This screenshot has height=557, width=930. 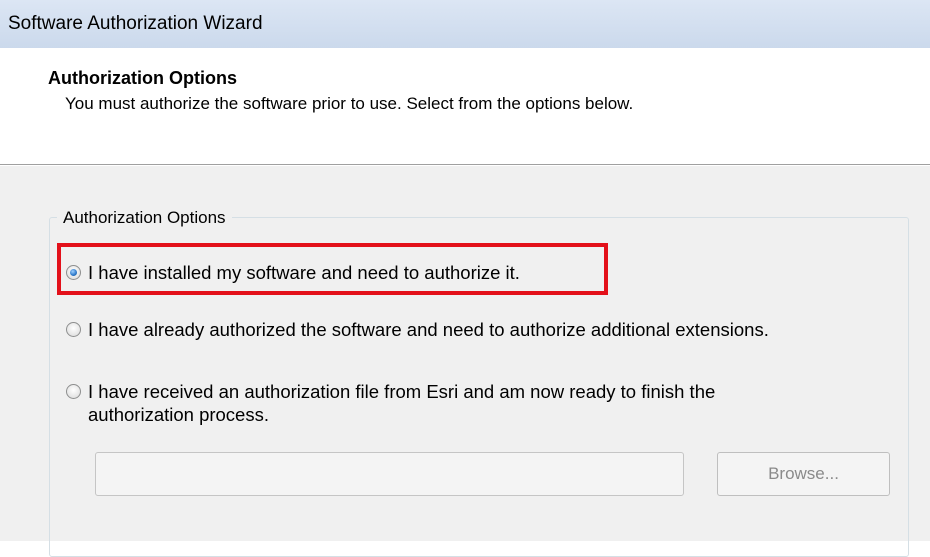 What do you see at coordinates (389, 474) in the screenshot?
I see `authorization-file-path-input` at bounding box center [389, 474].